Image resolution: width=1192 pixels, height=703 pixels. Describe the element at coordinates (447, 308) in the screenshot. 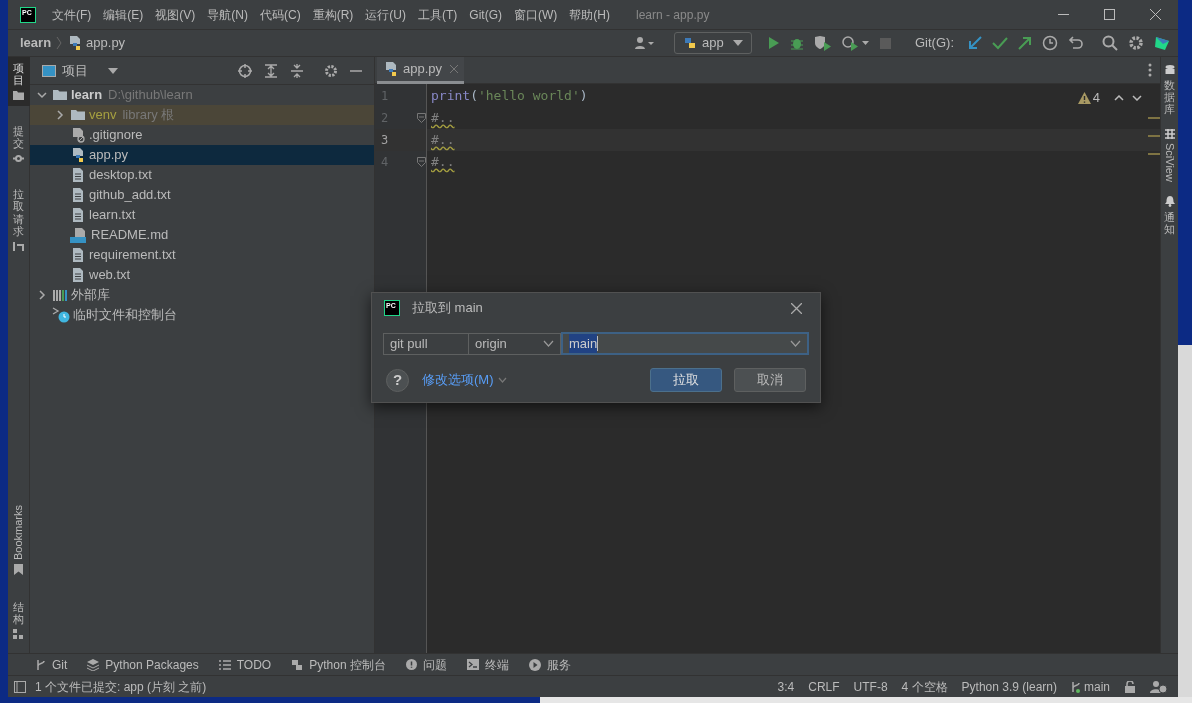

I see `dialog-title: 拉取到 main` at that location.